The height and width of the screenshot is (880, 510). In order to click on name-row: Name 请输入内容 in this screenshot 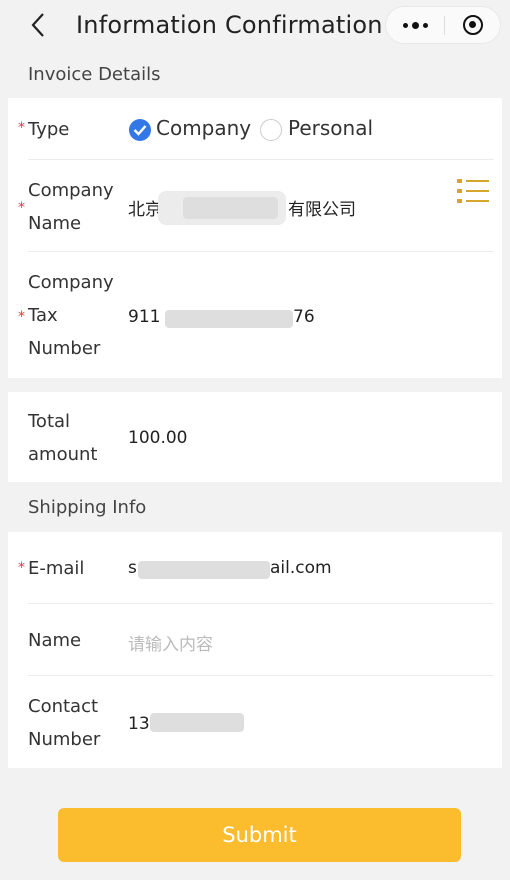, I will do `click(255, 640)`.